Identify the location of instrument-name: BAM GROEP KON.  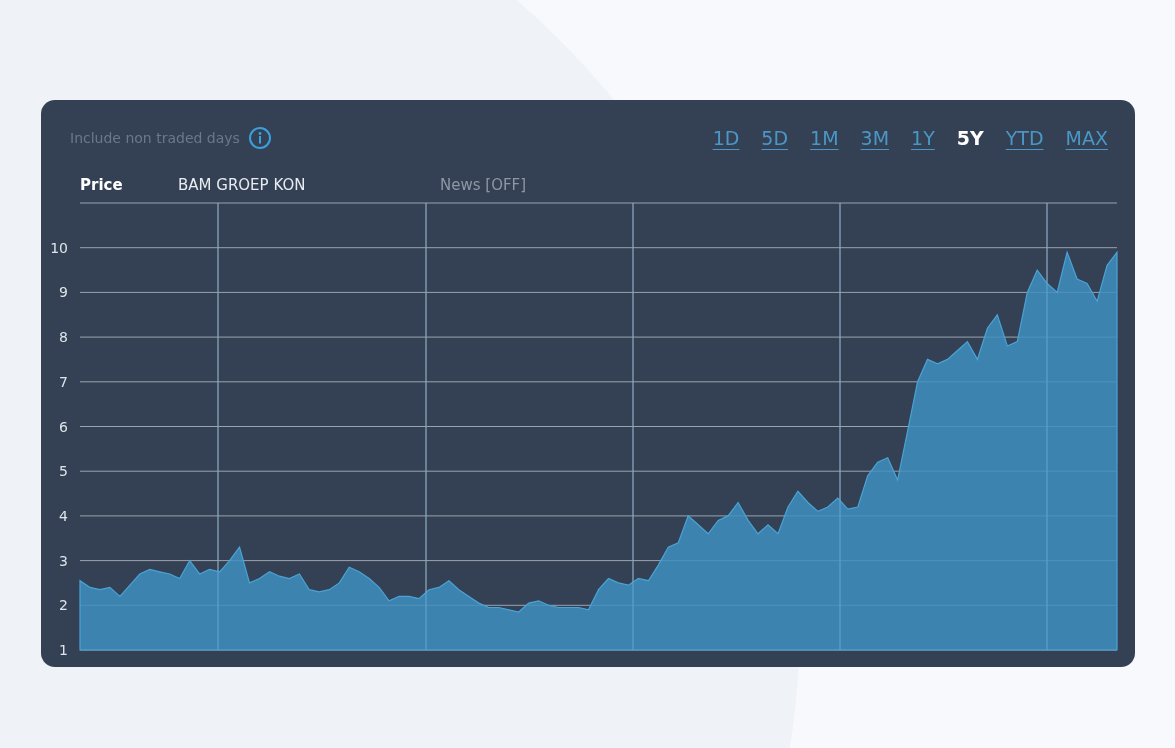
(242, 185).